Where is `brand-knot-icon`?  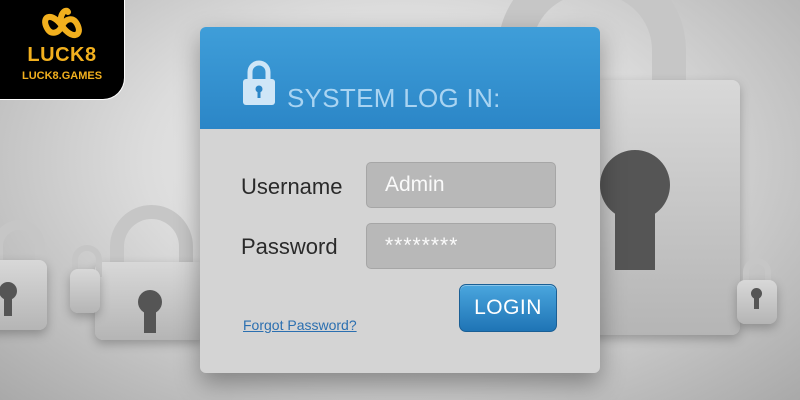 brand-knot-icon is located at coordinates (62, 22).